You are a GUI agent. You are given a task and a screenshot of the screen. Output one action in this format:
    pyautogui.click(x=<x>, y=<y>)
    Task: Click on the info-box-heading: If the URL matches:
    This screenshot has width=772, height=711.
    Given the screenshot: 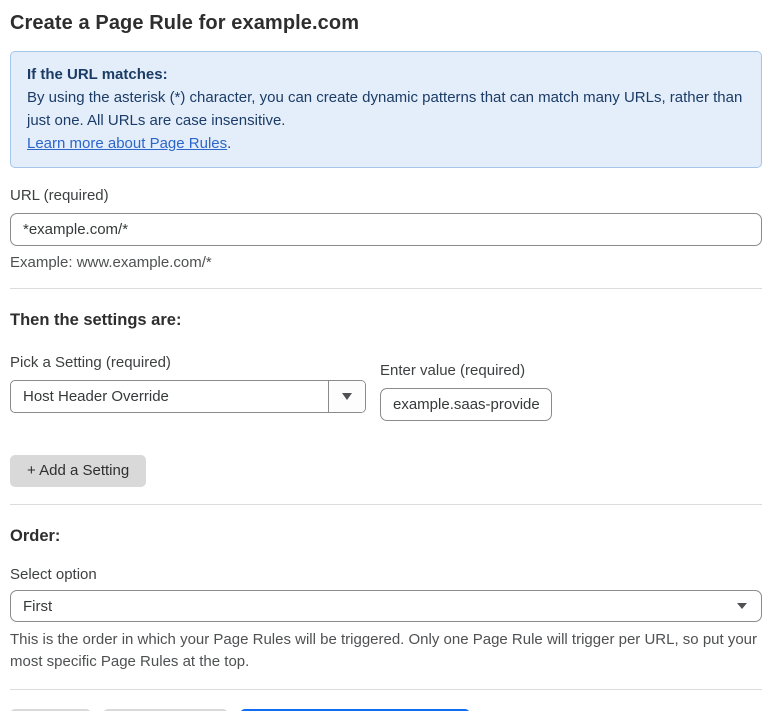 What is the action you would take?
    pyautogui.click(x=97, y=74)
    